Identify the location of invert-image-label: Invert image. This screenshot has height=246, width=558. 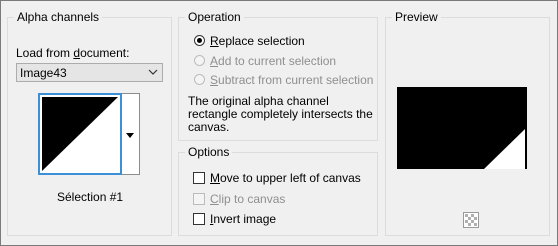
(243, 219).